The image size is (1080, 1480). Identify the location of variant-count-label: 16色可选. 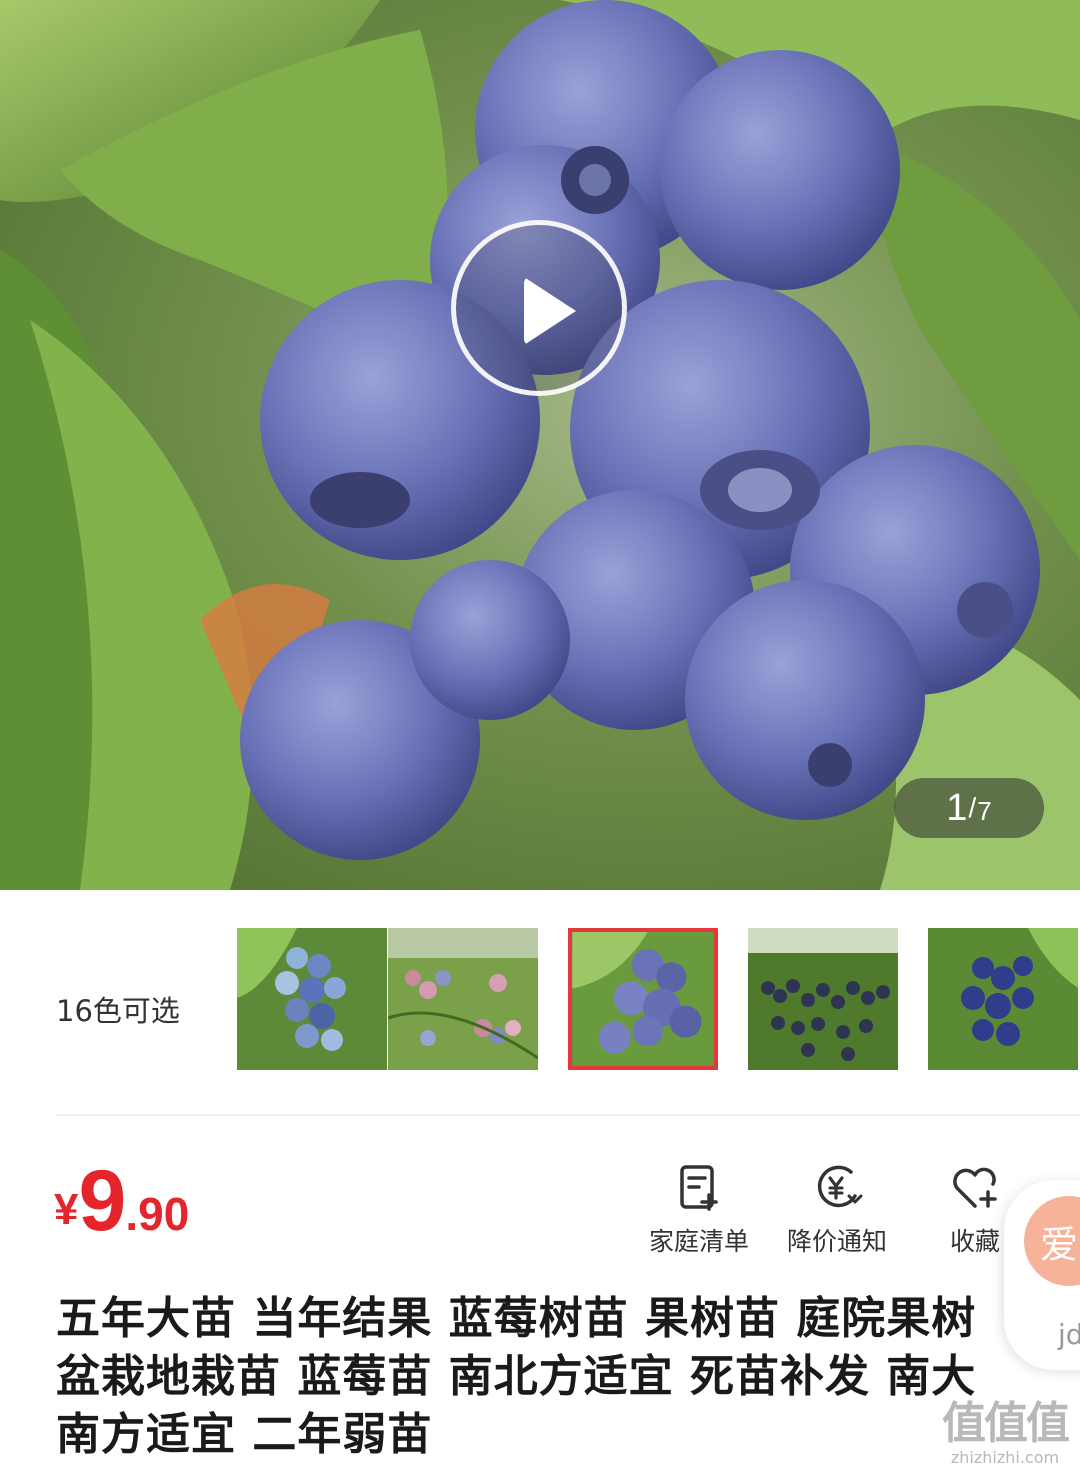
(118, 1011).